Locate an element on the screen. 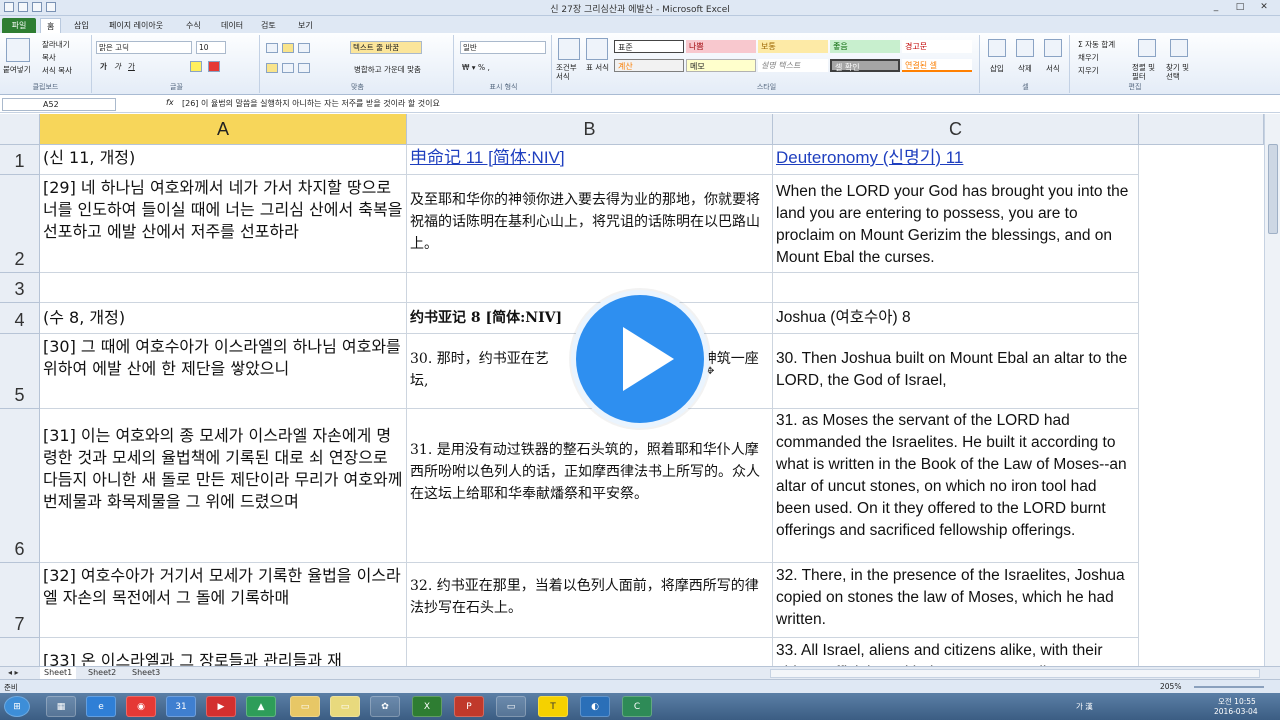  column-header-c: C is located at coordinates (956, 129).